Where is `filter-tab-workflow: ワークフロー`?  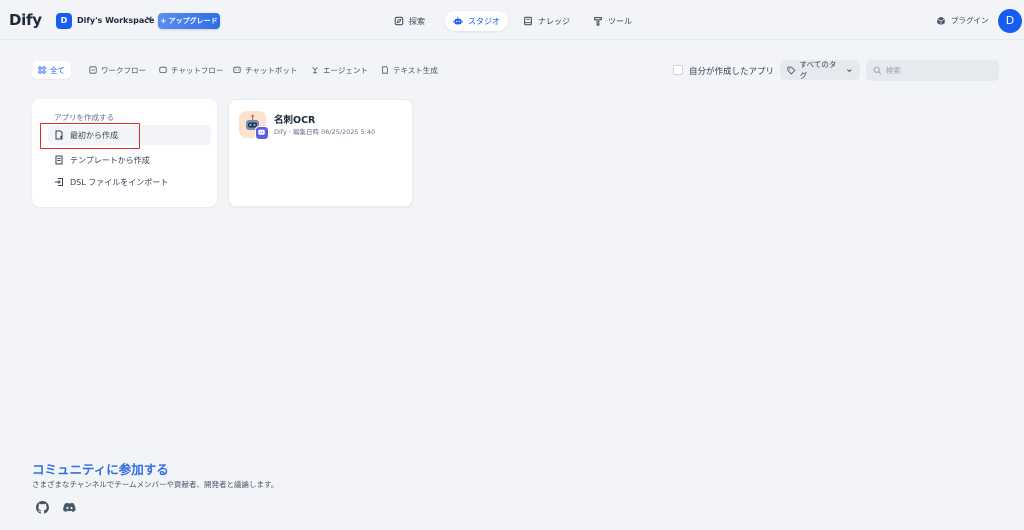 filter-tab-workflow: ワークフロー is located at coordinates (117, 70).